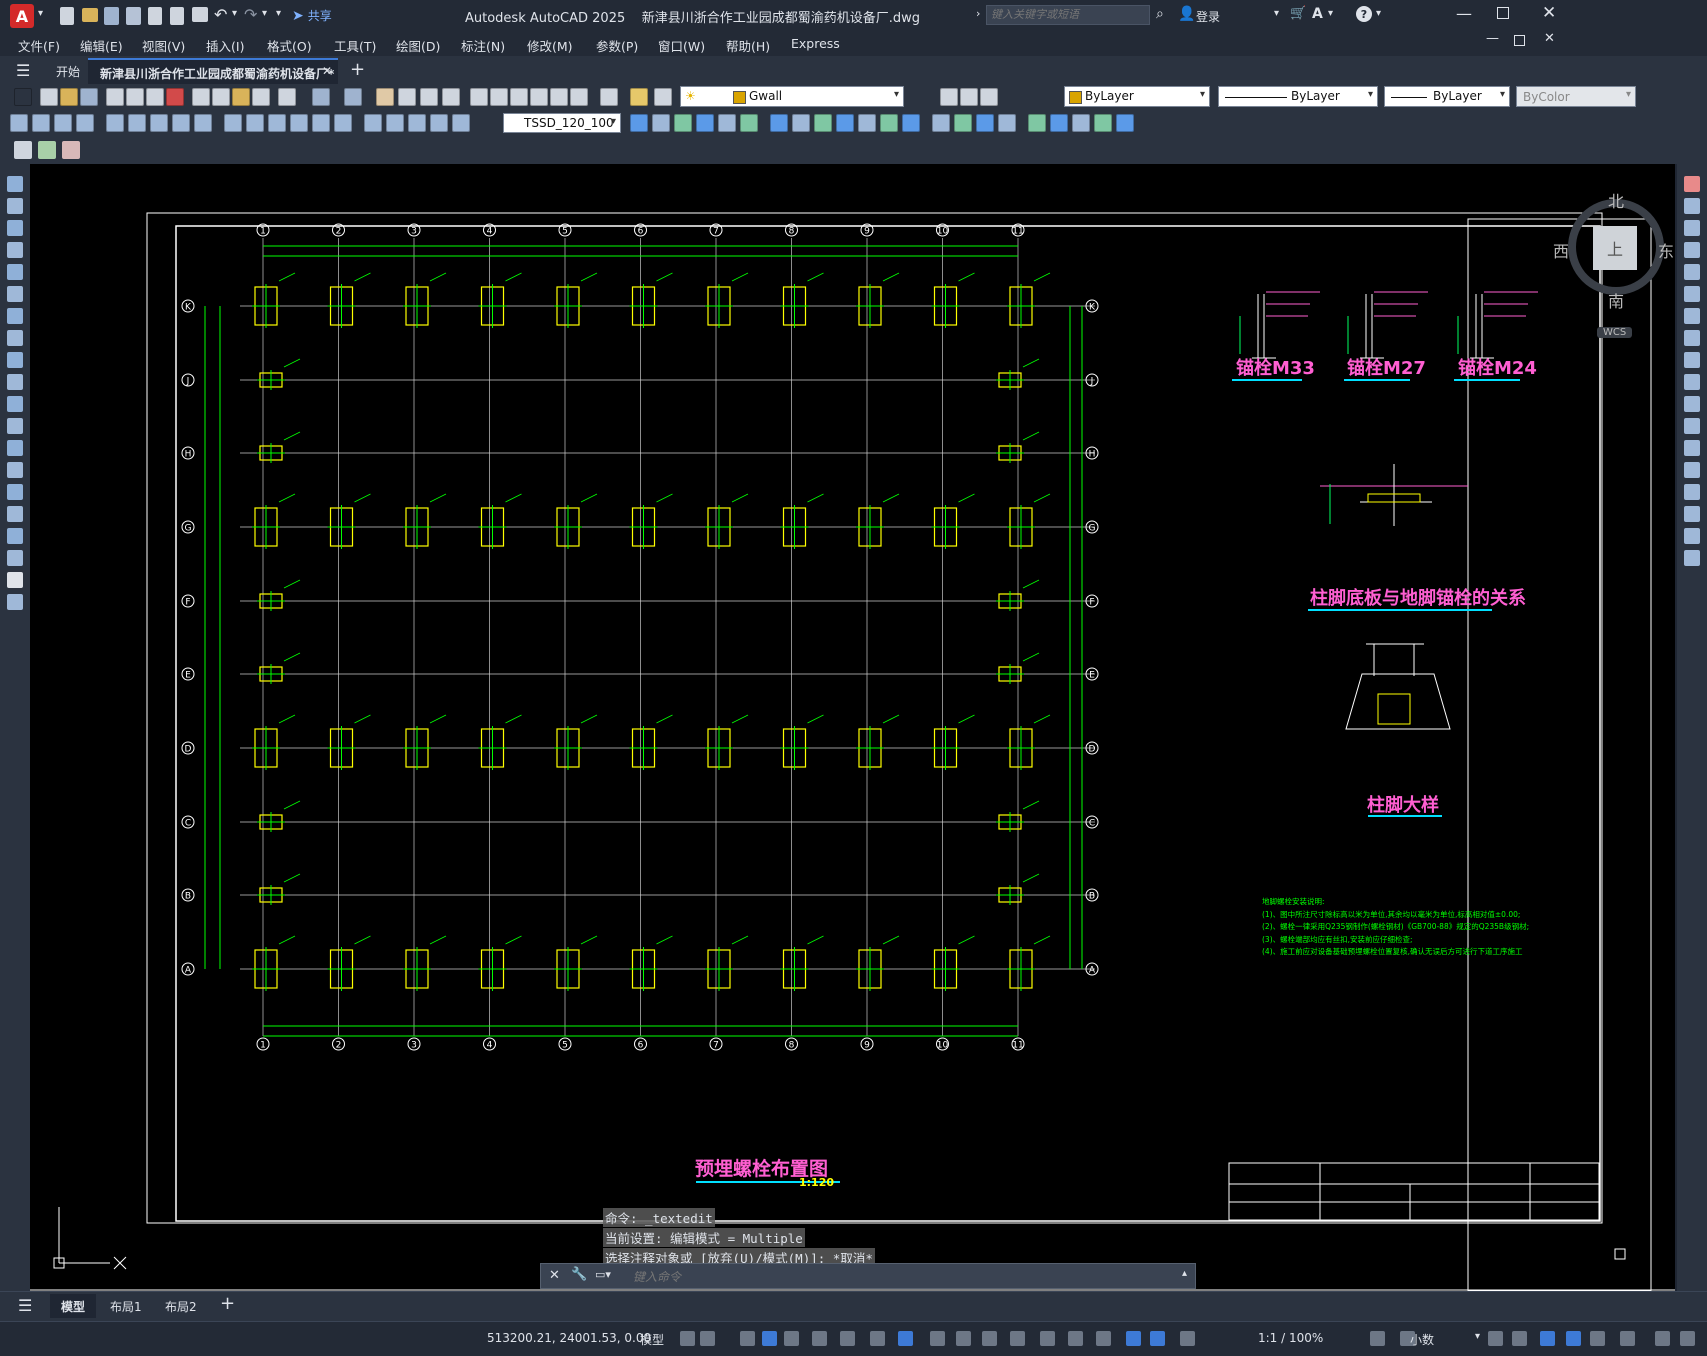  What do you see at coordinates (133, 16) in the screenshot?
I see `save-as-icon` at bounding box center [133, 16].